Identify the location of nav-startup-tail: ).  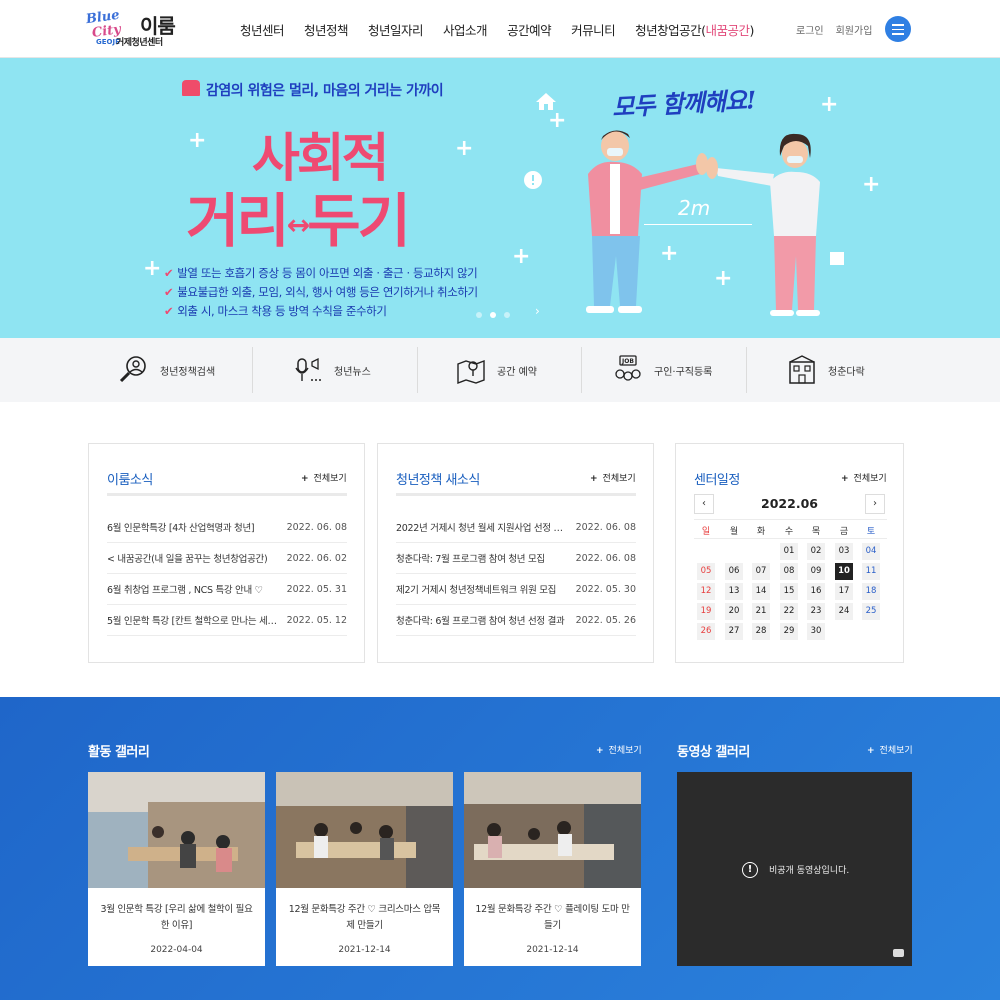
(752, 30).